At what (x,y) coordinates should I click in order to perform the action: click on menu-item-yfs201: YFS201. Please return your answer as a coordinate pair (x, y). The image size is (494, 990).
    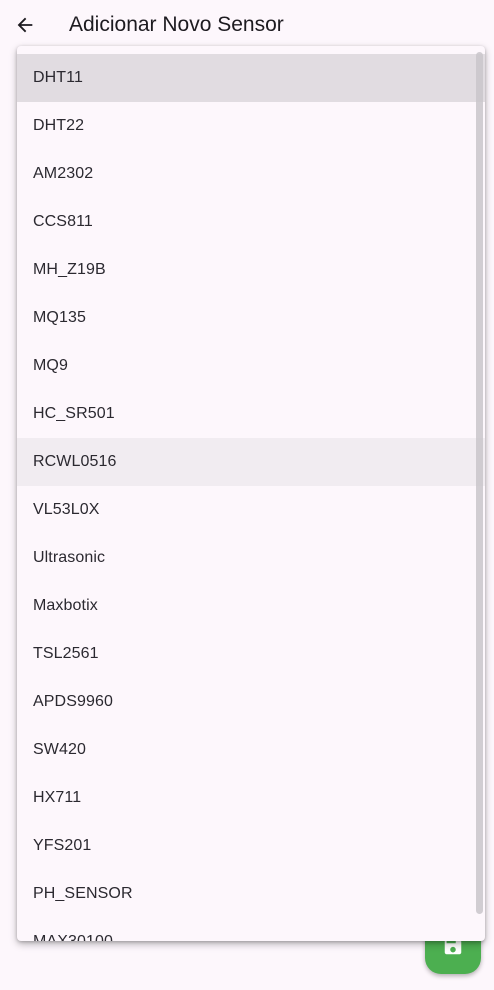
    Looking at the image, I should click on (251, 846).